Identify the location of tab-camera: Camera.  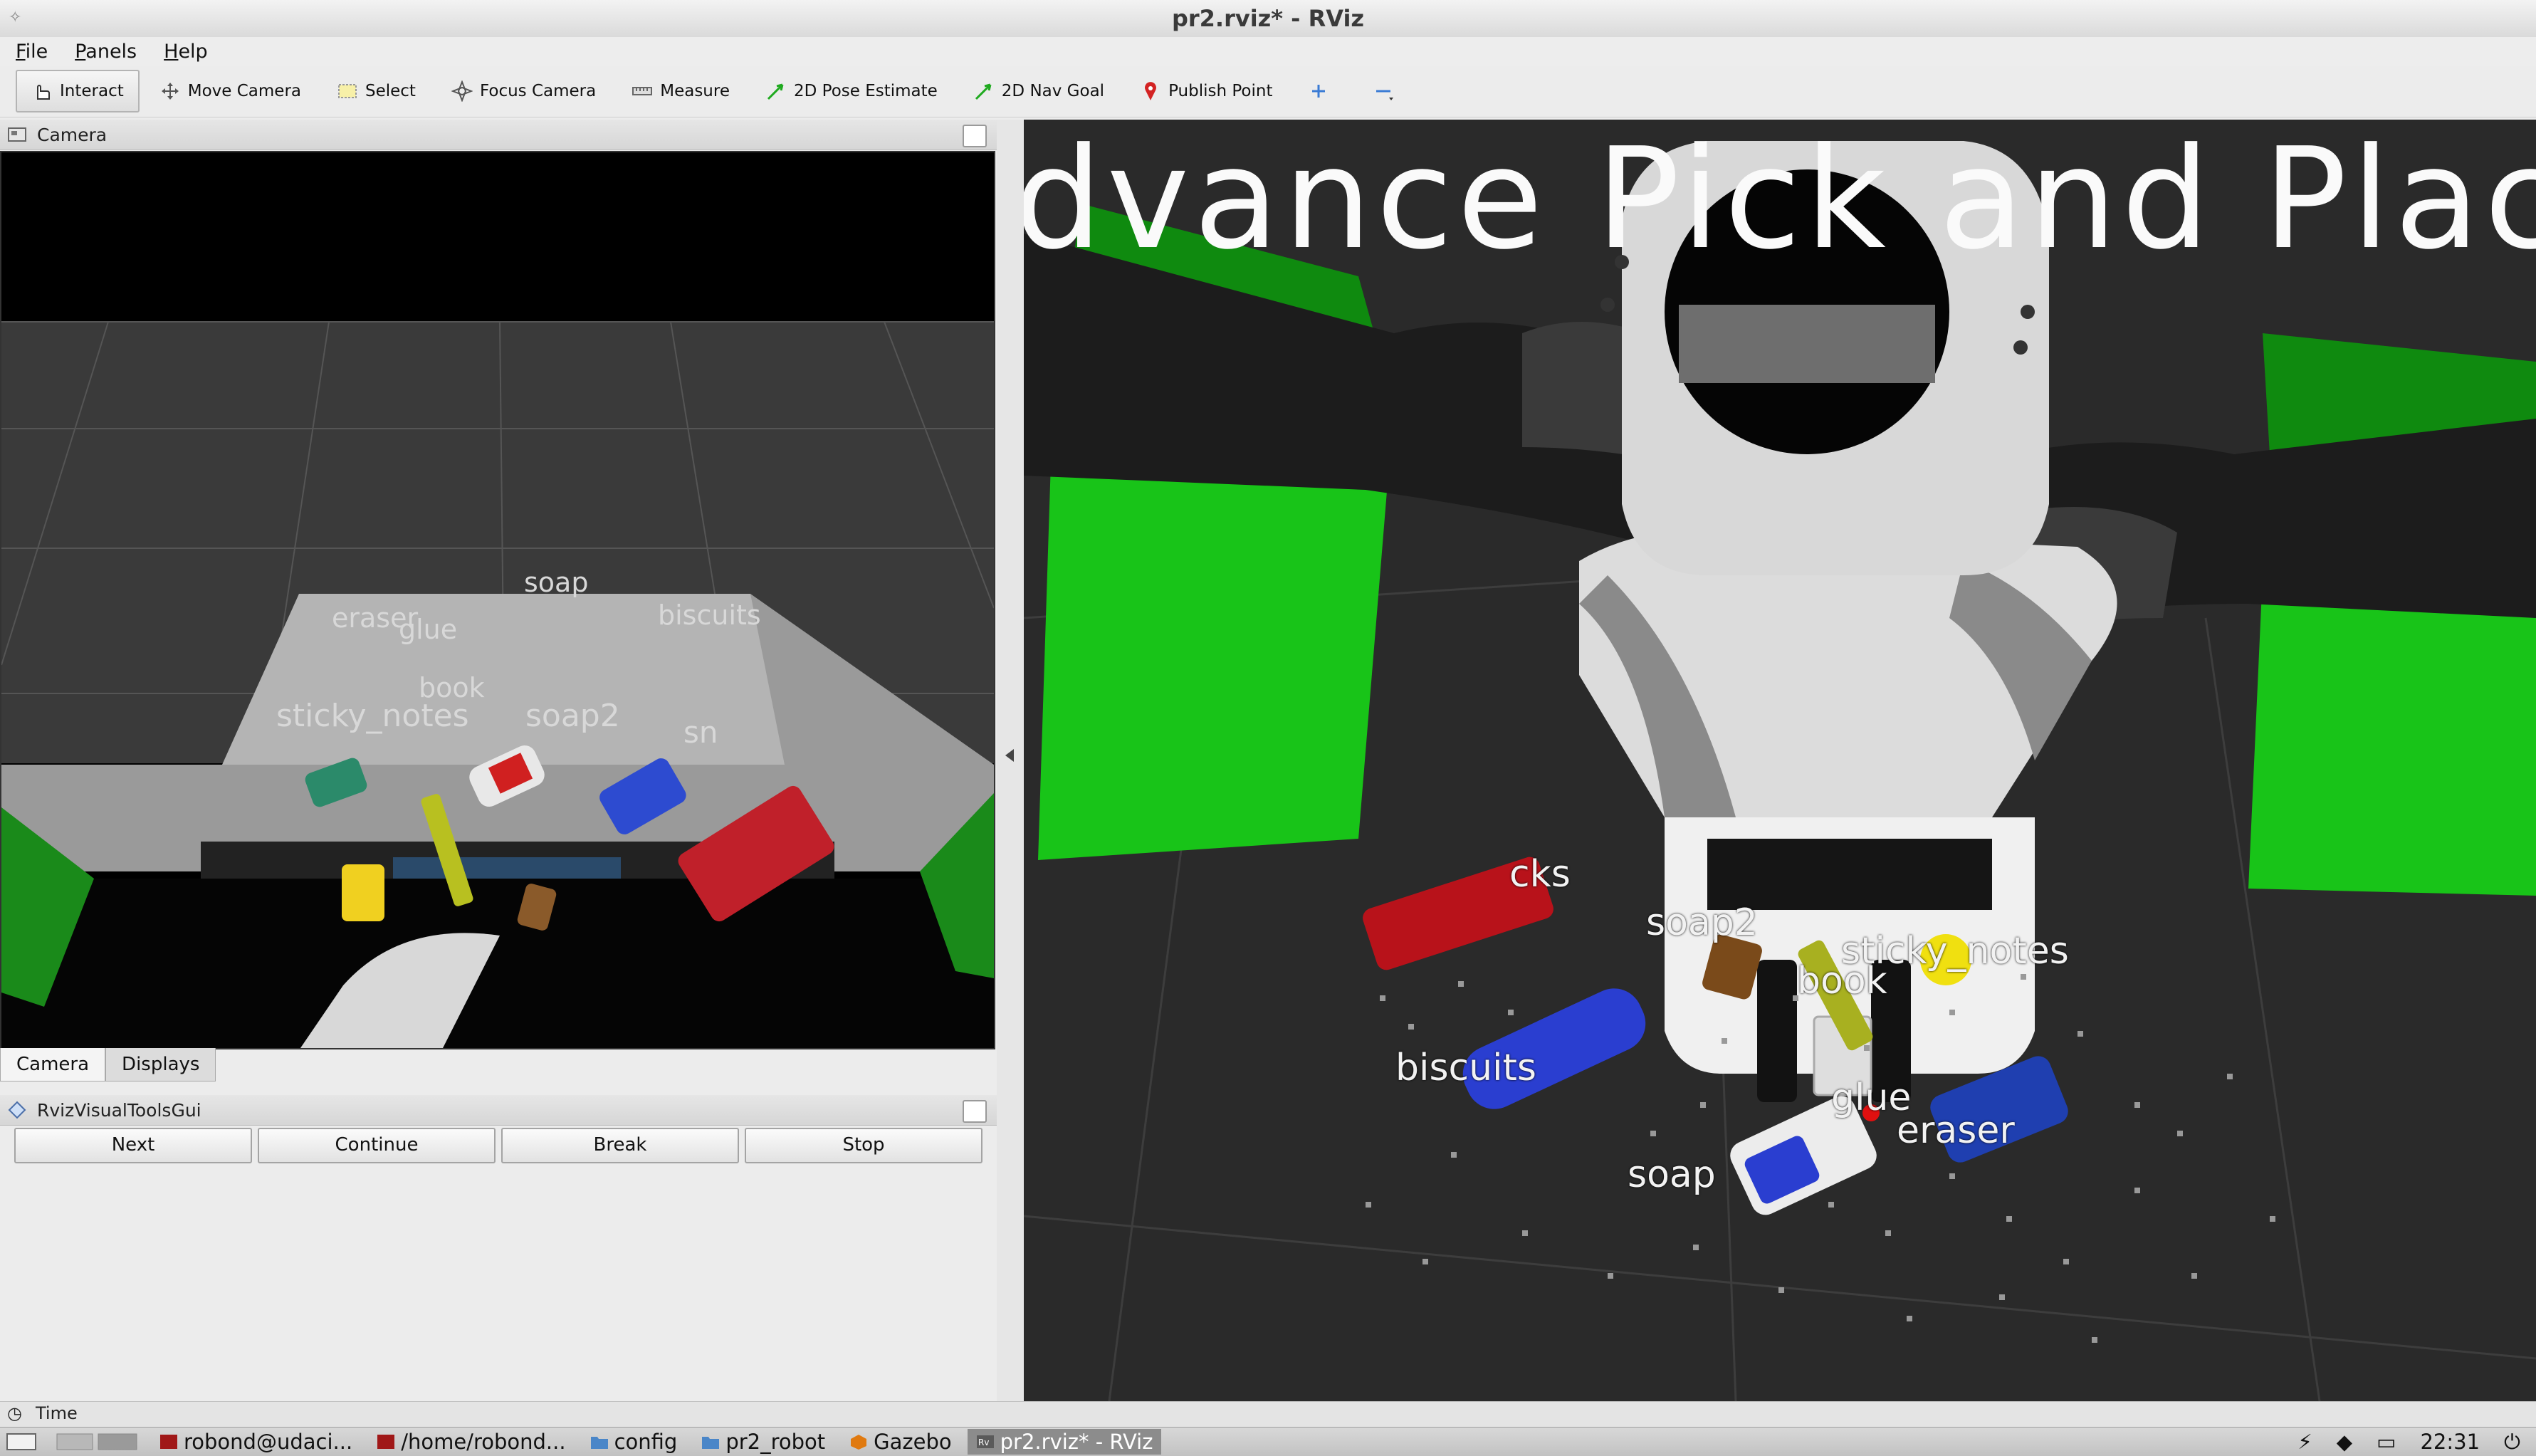
(53, 1064).